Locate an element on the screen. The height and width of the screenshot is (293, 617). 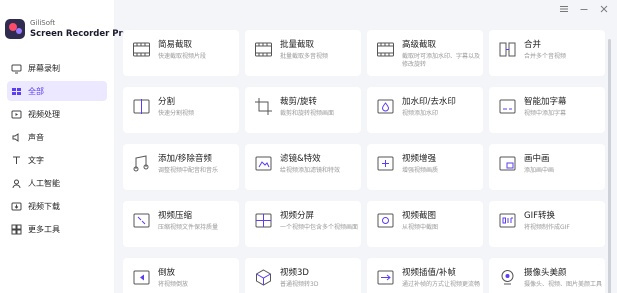
menu-icon is located at coordinates (564, 9).